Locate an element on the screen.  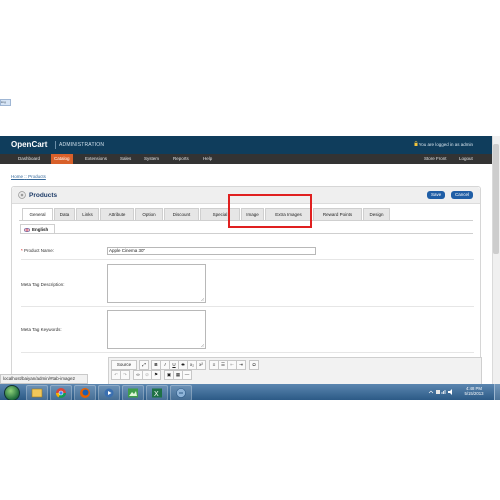
brand-logo: OpenCart is located at coordinates (29, 144).